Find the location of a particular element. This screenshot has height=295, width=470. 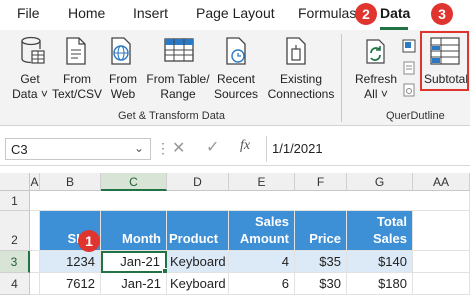

cell-d4: Keyboard is located at coordinates (198, 284).